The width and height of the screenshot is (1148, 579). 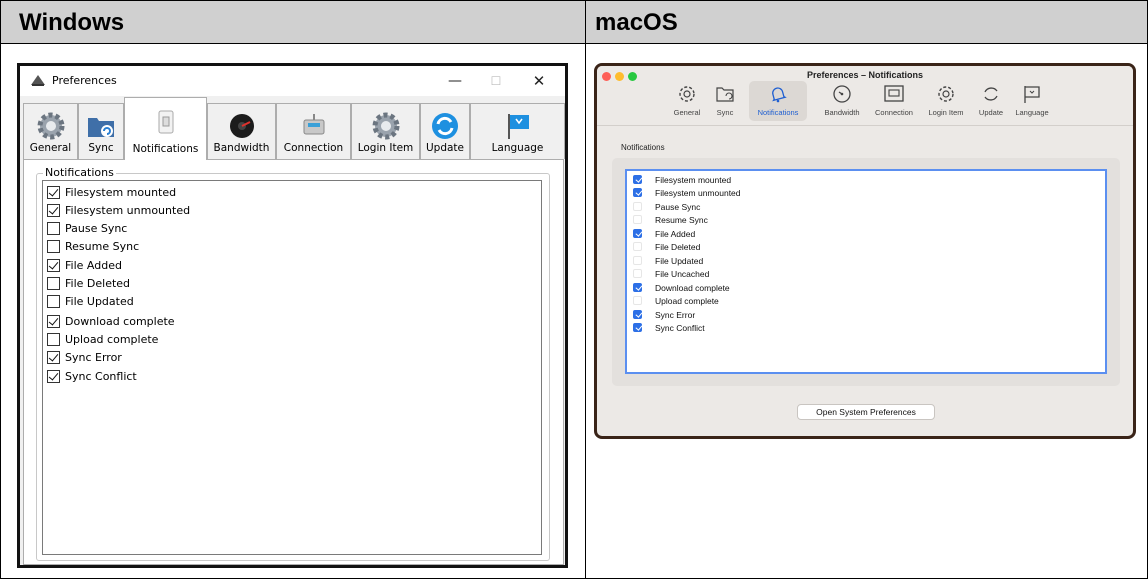 What do you see at coordinates (1032, 94) in the screenshot?
I see `flag-icon` at bounding box center [1032, 94].